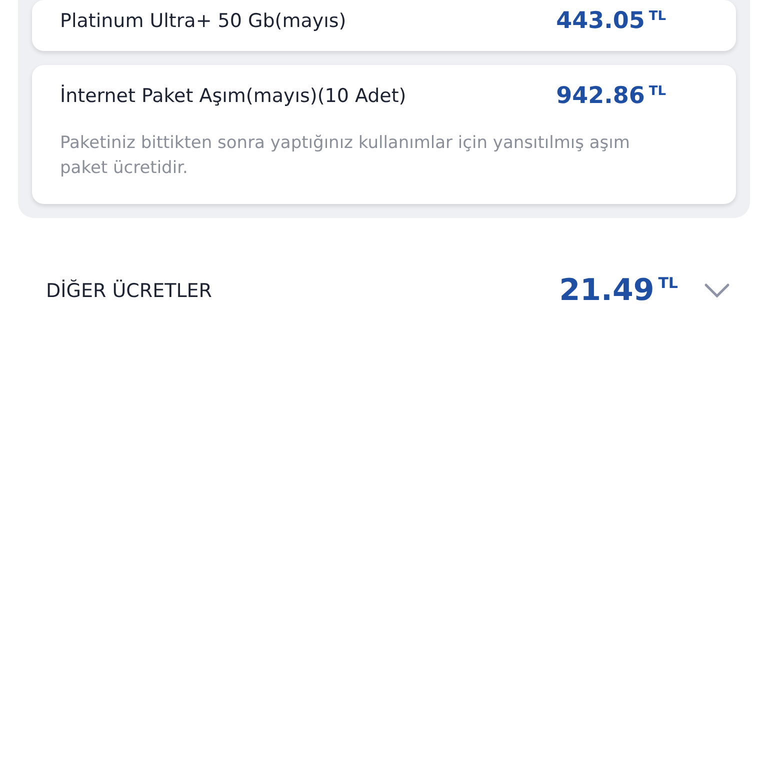 Image resolution: width=768 pixels, height=768 pixels. What do you see at coordinates (618, 291) in the screenshot?
I see `other-fees-amount: 21.49$^{TL}$` at bounding box center [618, 291].